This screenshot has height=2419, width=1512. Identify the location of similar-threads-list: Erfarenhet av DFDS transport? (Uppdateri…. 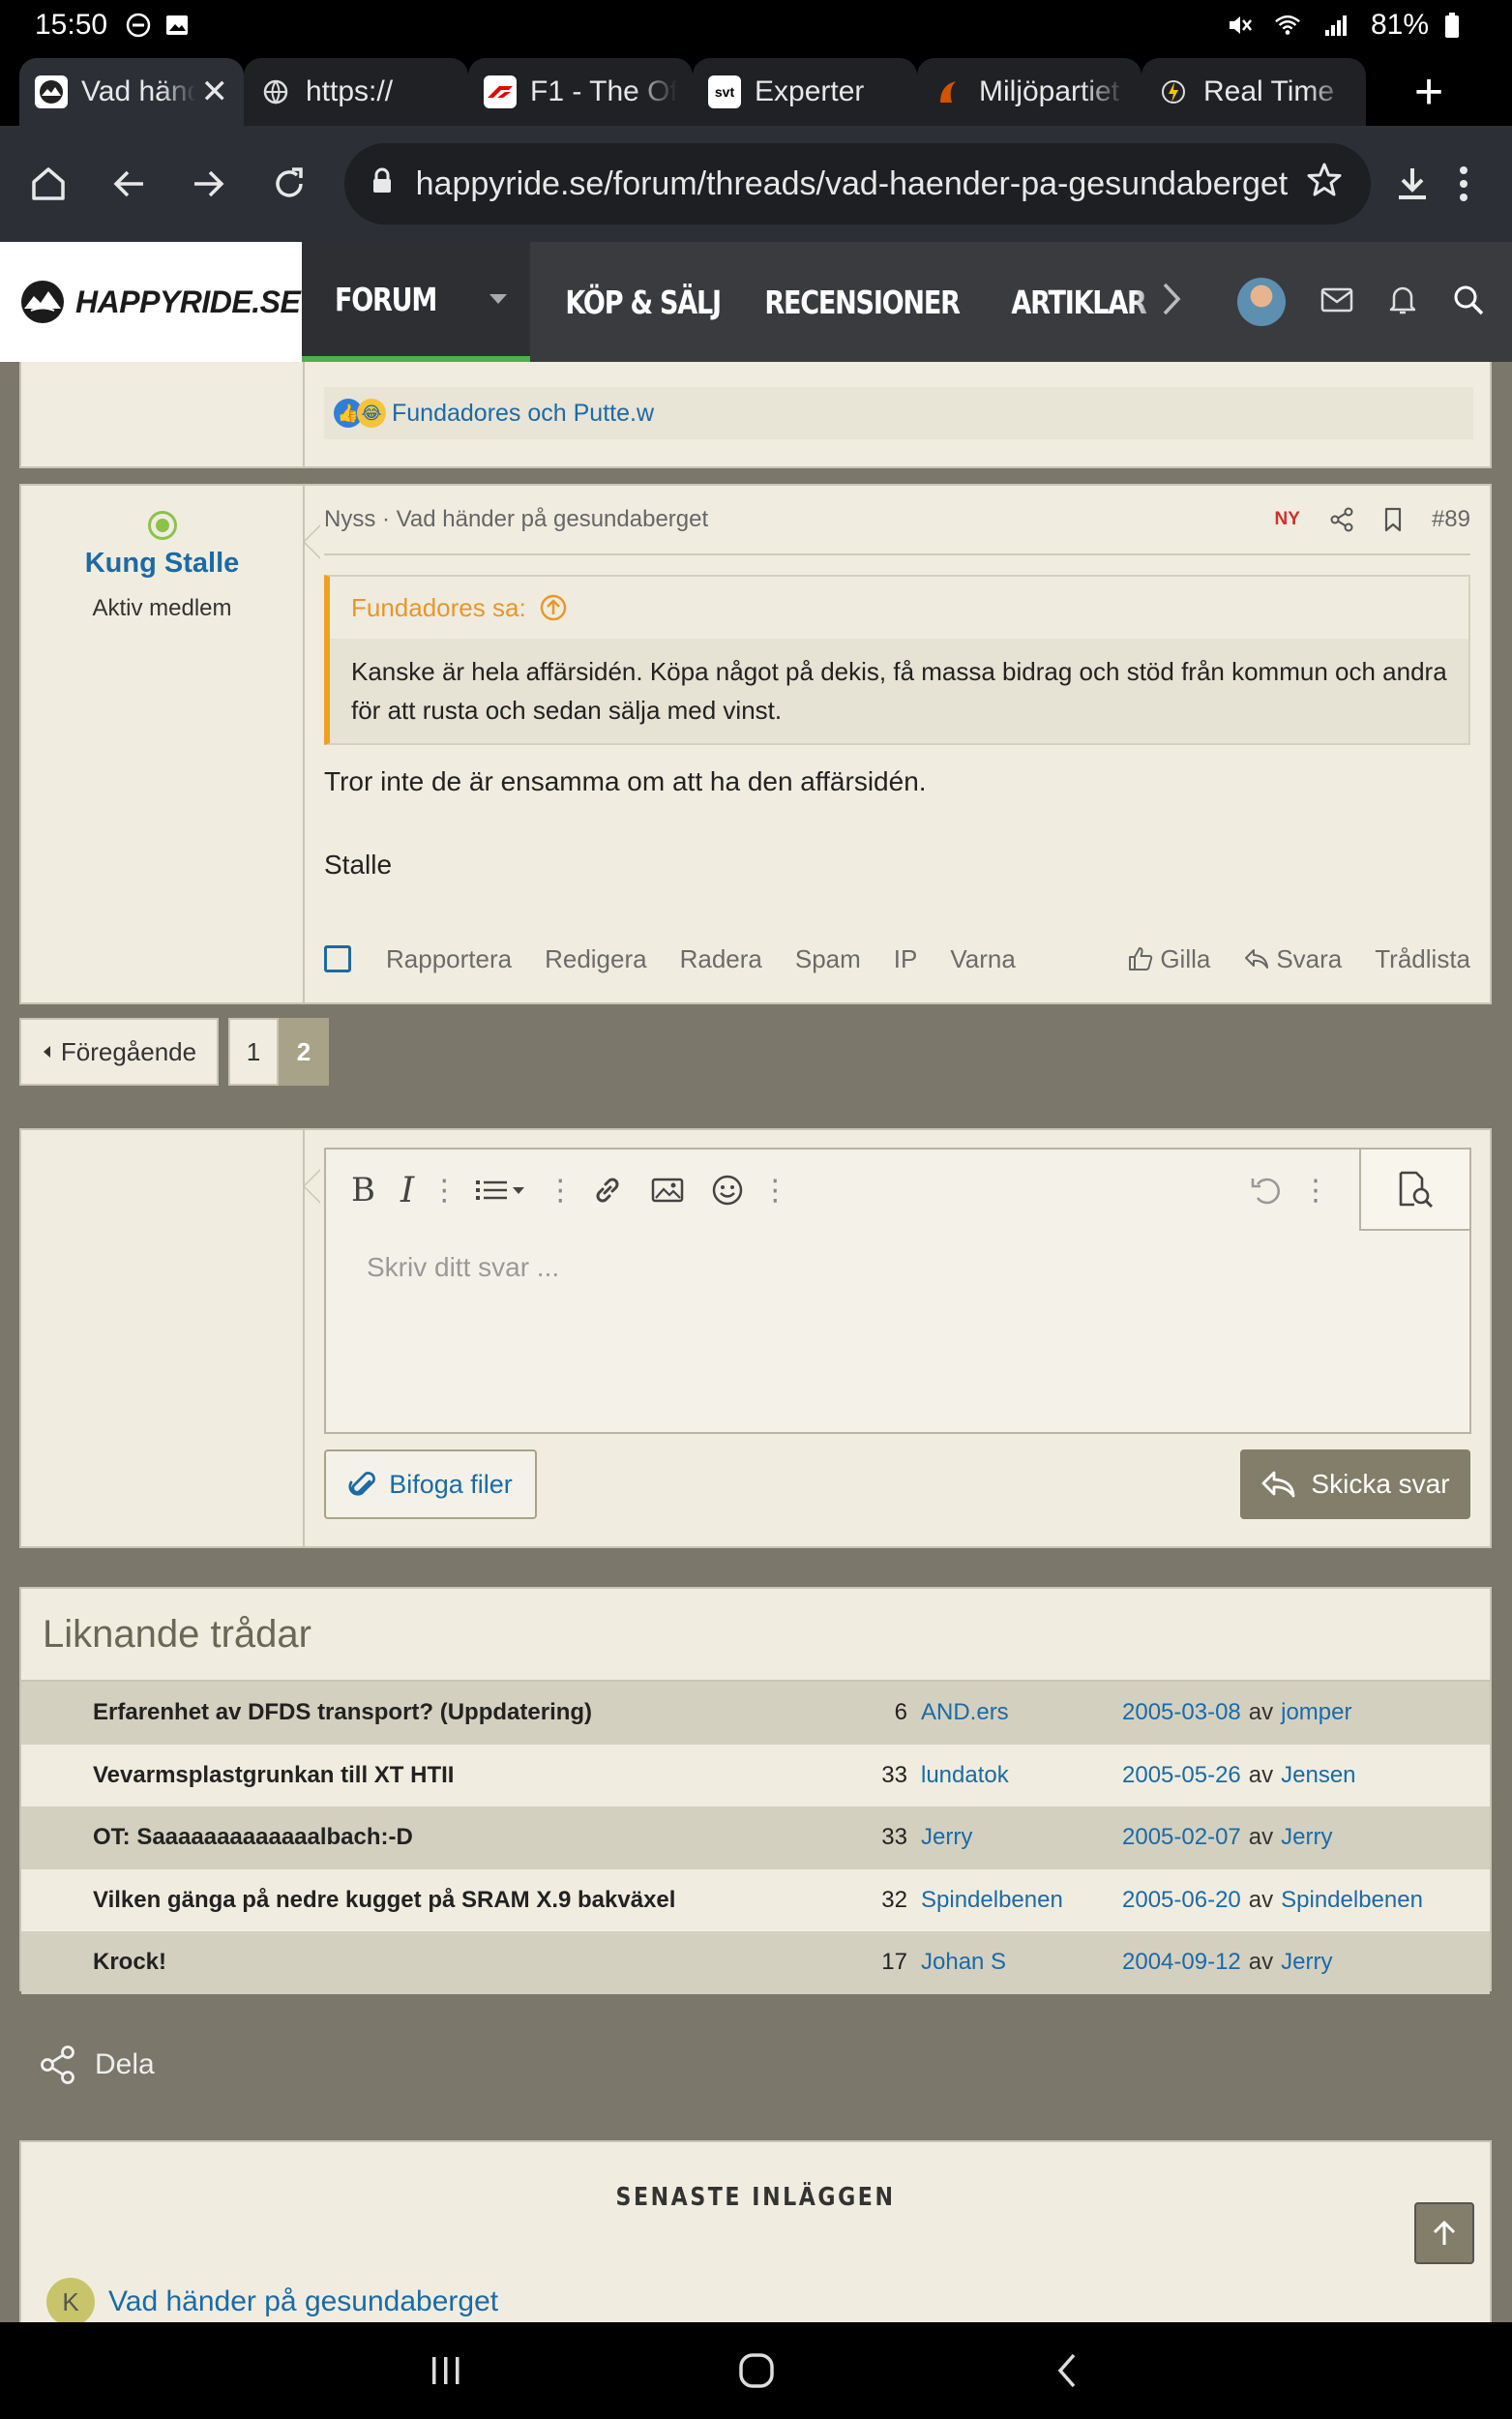
(756, 1838).